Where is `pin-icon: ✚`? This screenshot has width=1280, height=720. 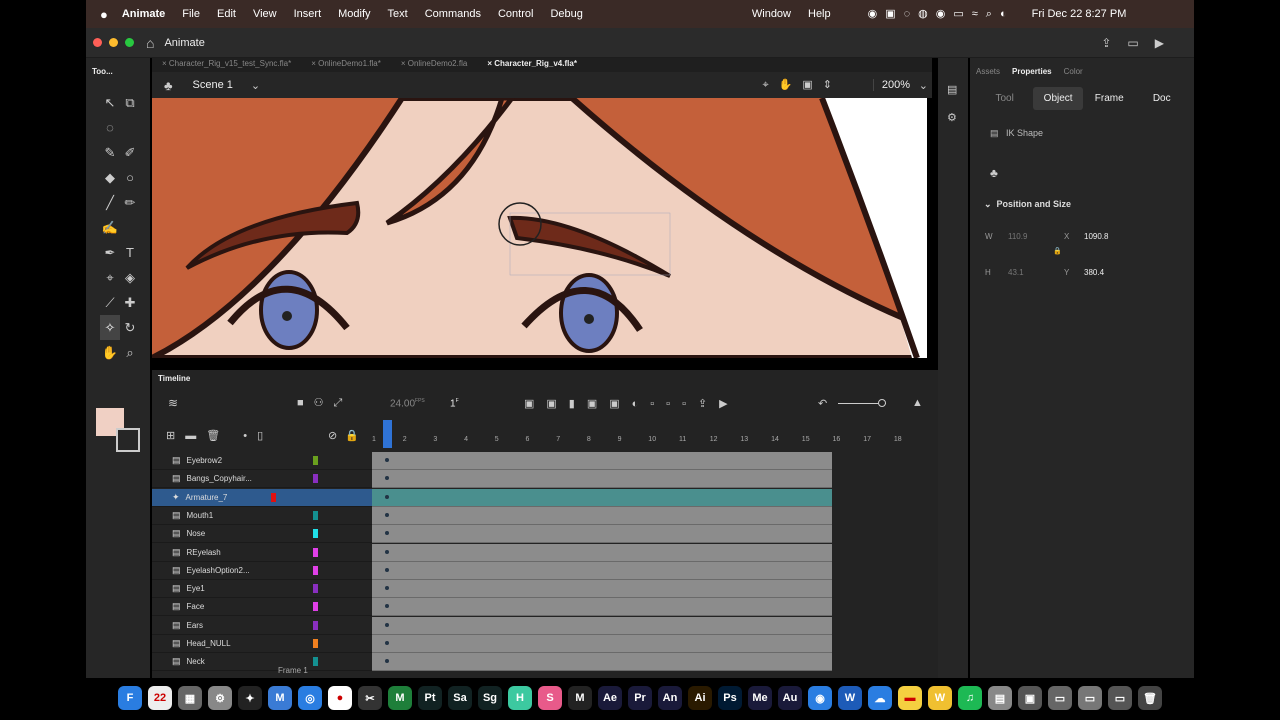
pin-icon: ✚ is located at coordinates (130, 302).